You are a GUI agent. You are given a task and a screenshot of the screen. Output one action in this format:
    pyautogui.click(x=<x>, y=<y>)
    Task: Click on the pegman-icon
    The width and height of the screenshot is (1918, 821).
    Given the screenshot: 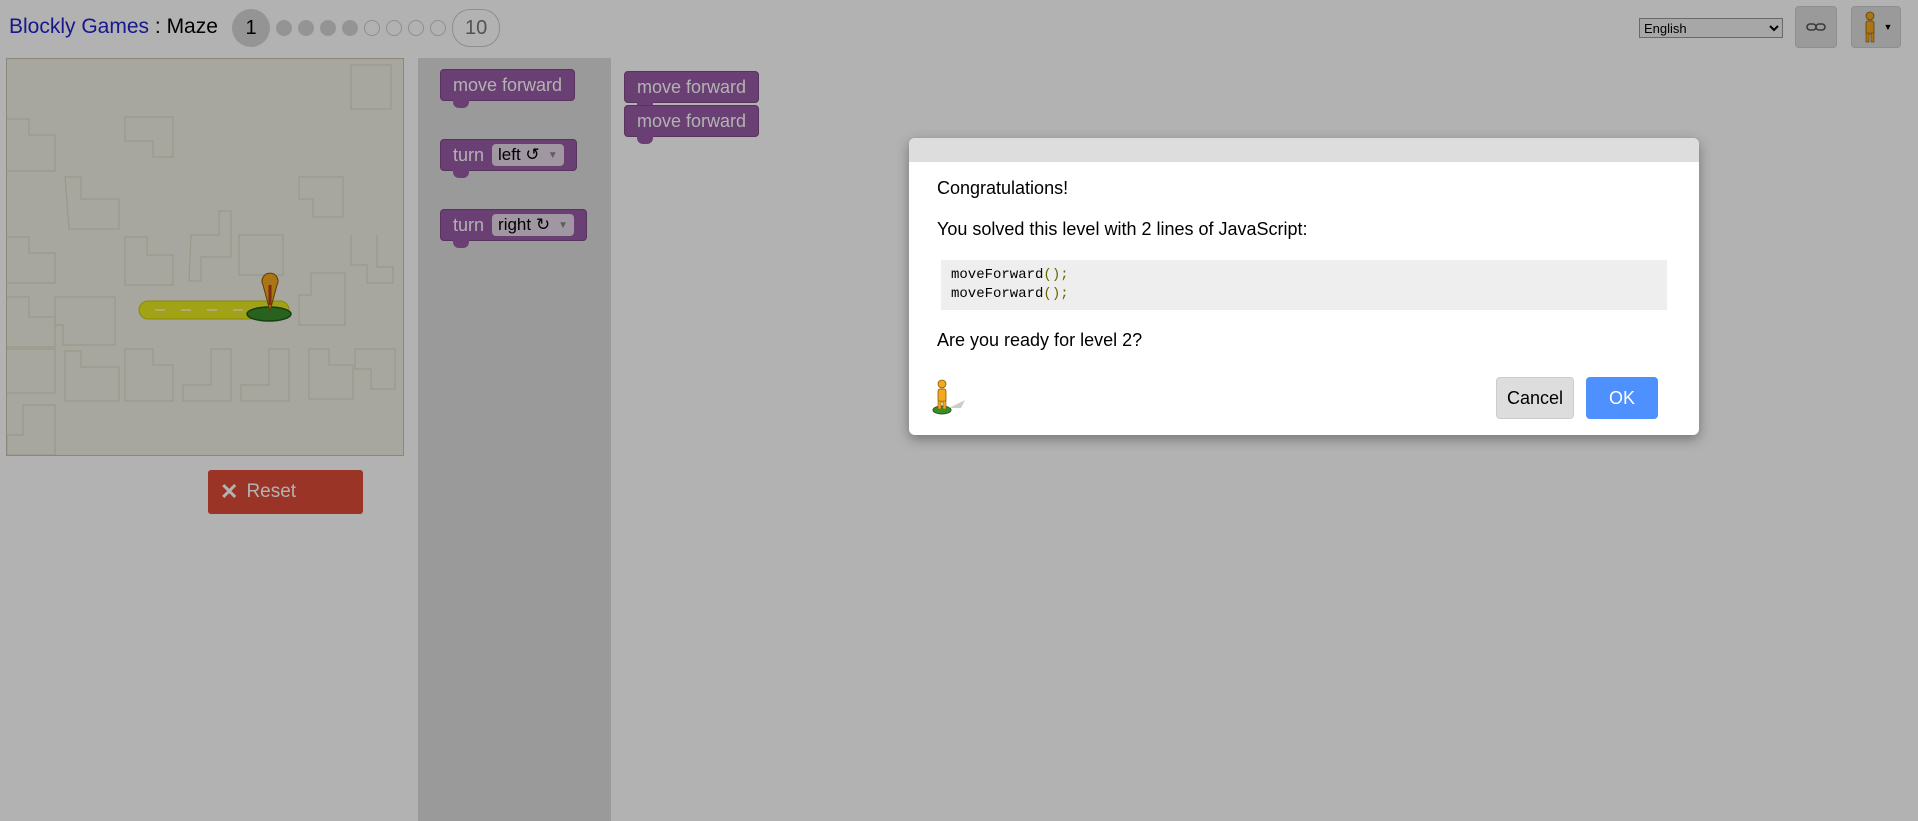 What is the action you would take?
    pyautogui.click(x=949, y=399)
    